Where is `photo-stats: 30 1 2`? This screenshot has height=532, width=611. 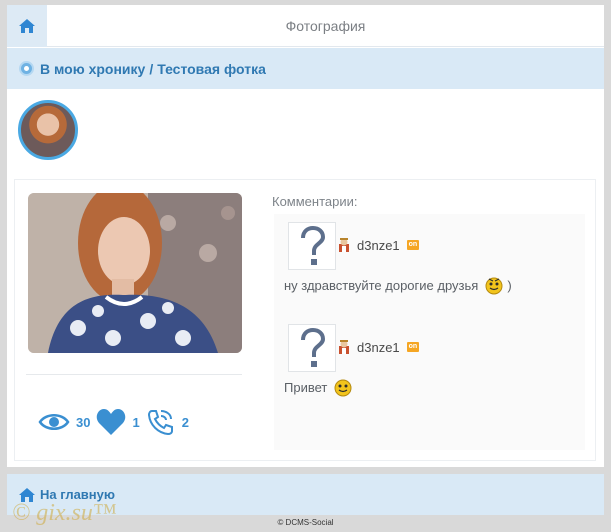
photo-stats: 30 1 2 is located at coordinates (116, 422).